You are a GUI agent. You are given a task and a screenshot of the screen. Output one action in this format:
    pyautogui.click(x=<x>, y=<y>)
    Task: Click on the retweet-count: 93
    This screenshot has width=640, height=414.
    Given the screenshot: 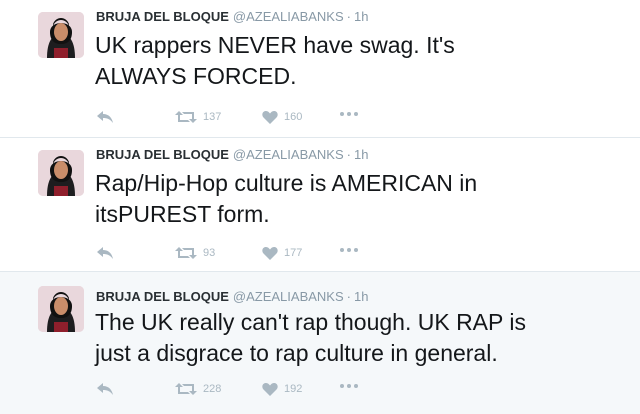 What is the action you would take?
    pyautogui.click(x=209, y=253)
    